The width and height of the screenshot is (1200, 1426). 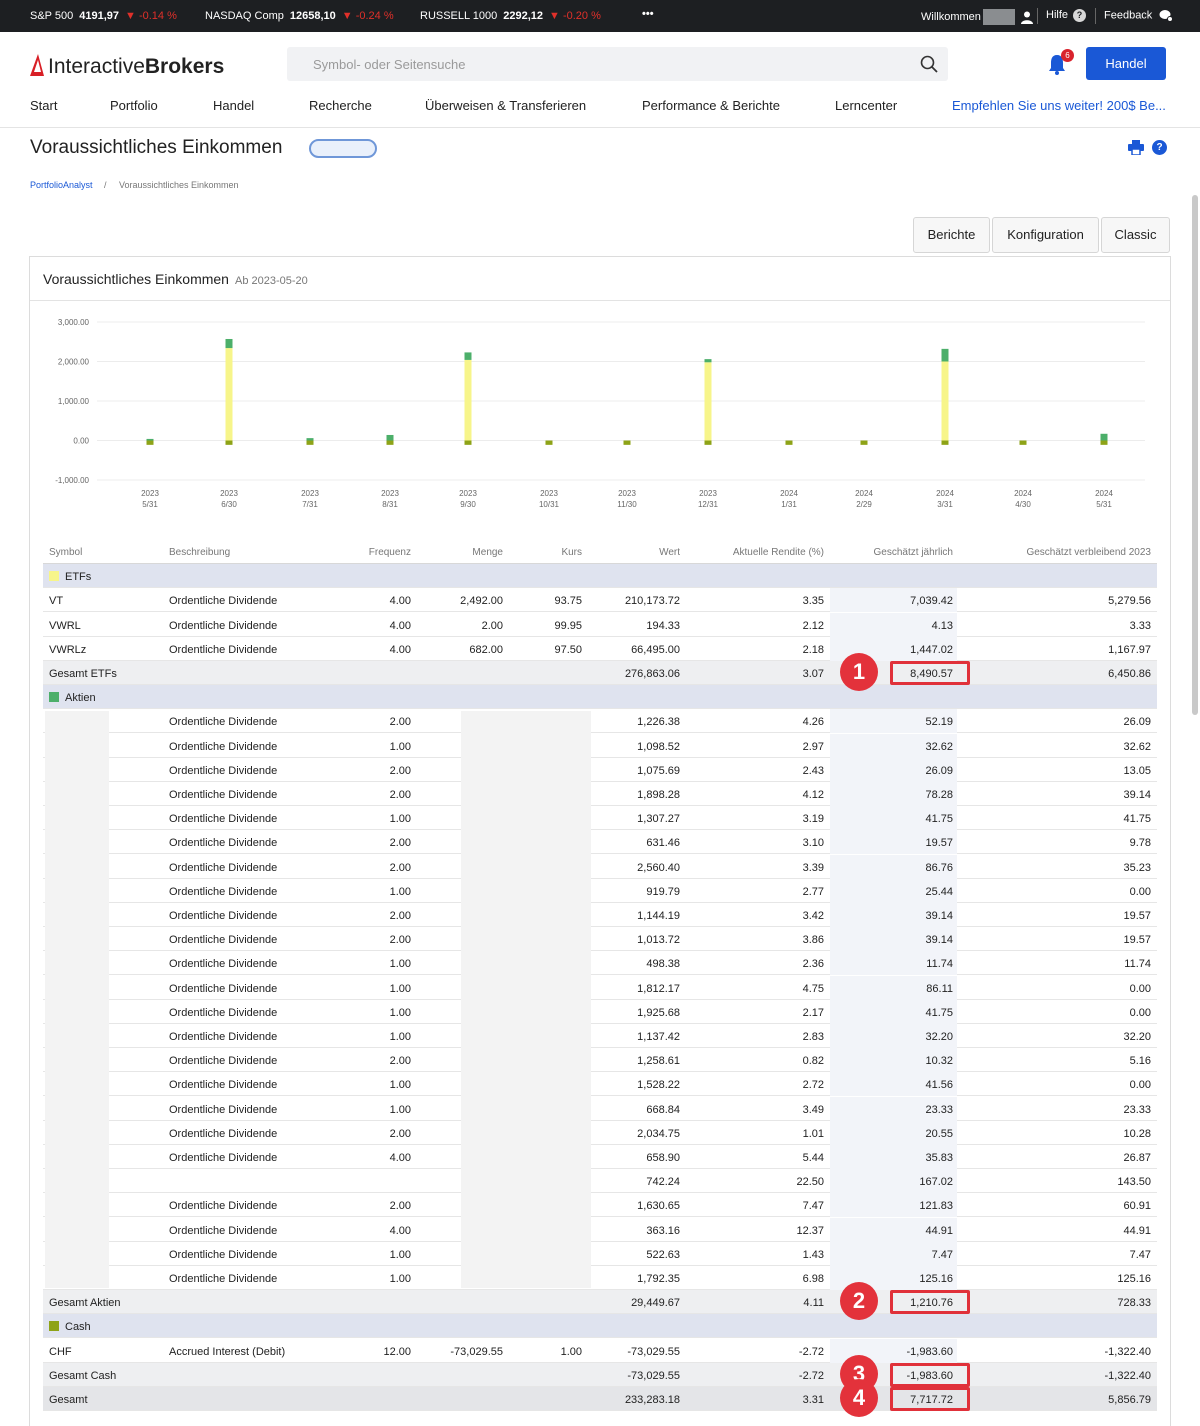 What do you see at coordinates (343, 148) in the screenshot?
I see `account-selector-pill` at bounding box center [343, 148].